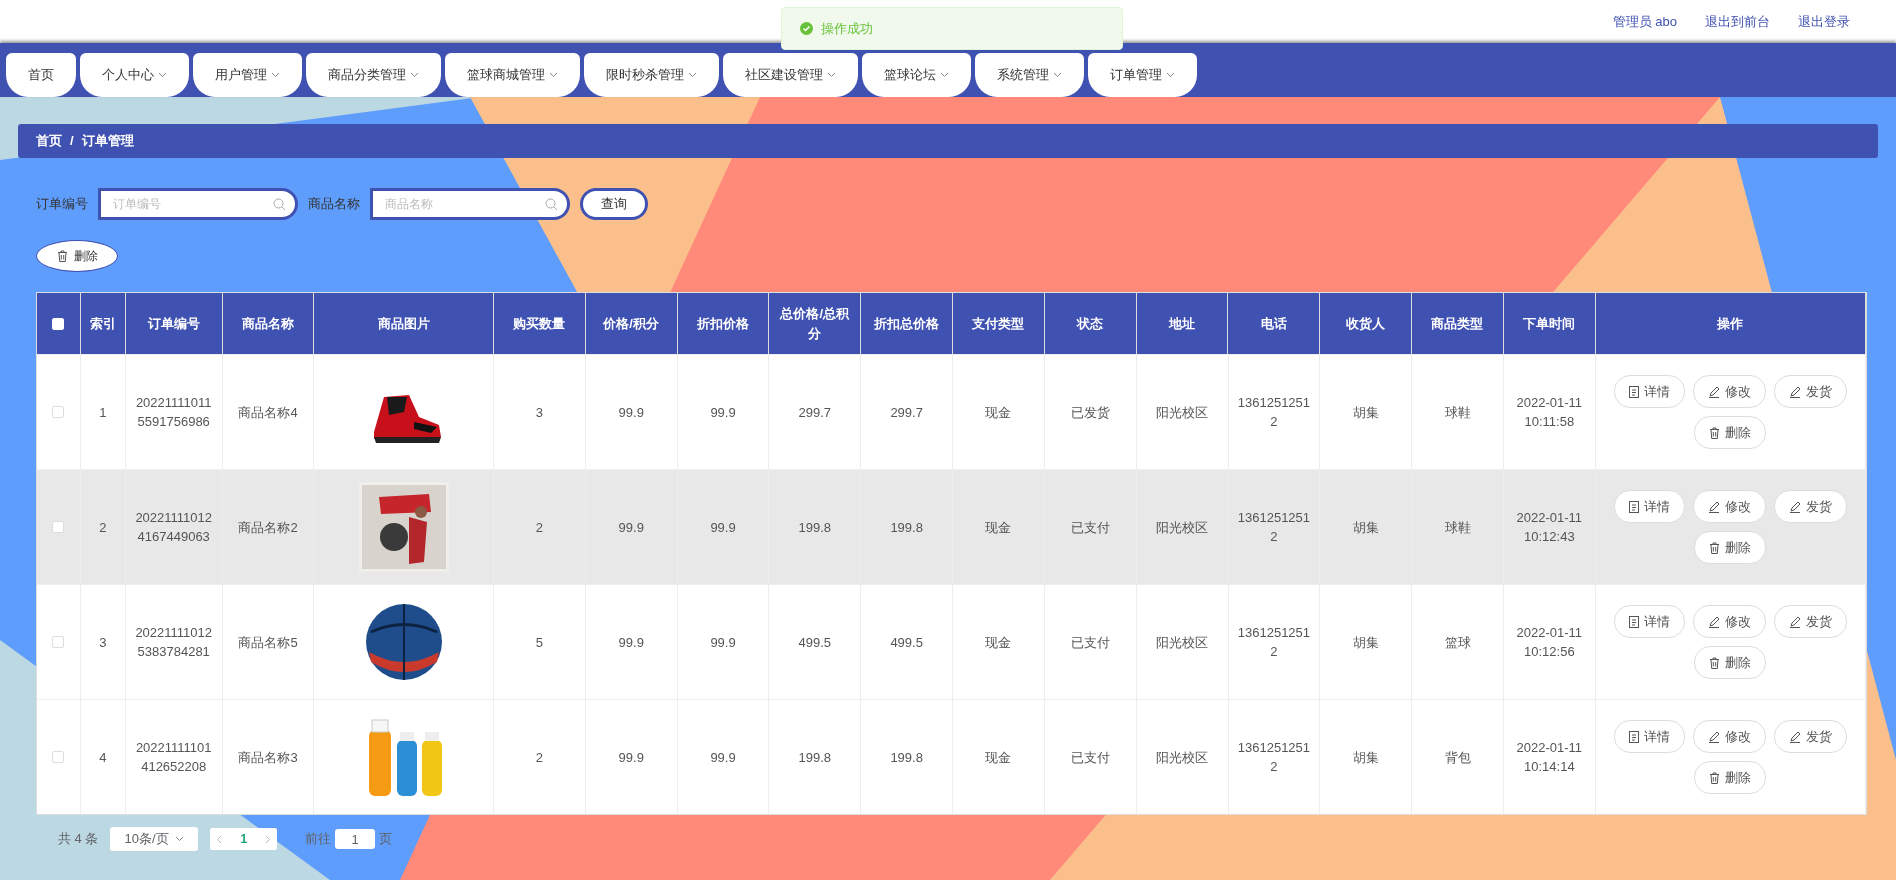 The height and width of the screenshot is (880, 1896). What do you see at coordinates (907, 323) in the screenshot?
I see `column-header: 折扣总价格` at bounding box center [907, 323].